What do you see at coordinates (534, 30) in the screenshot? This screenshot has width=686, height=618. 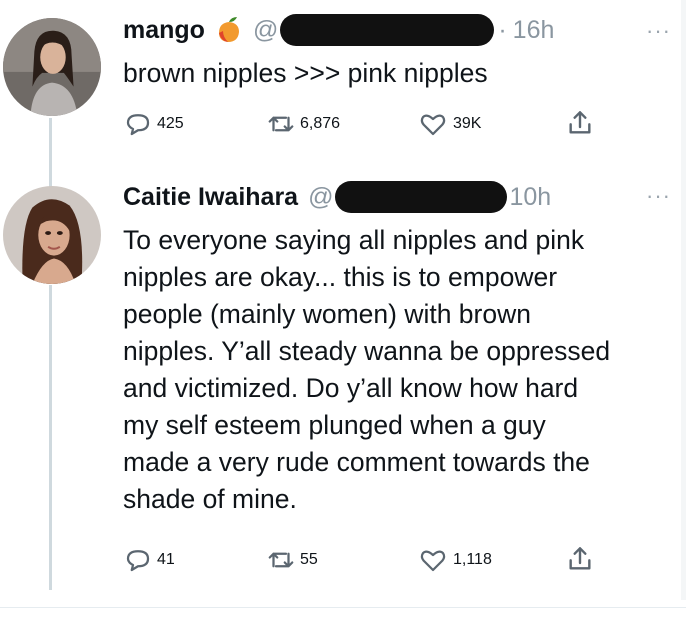 I see `tweet-time: 16h` at bounding box center [534, 30].